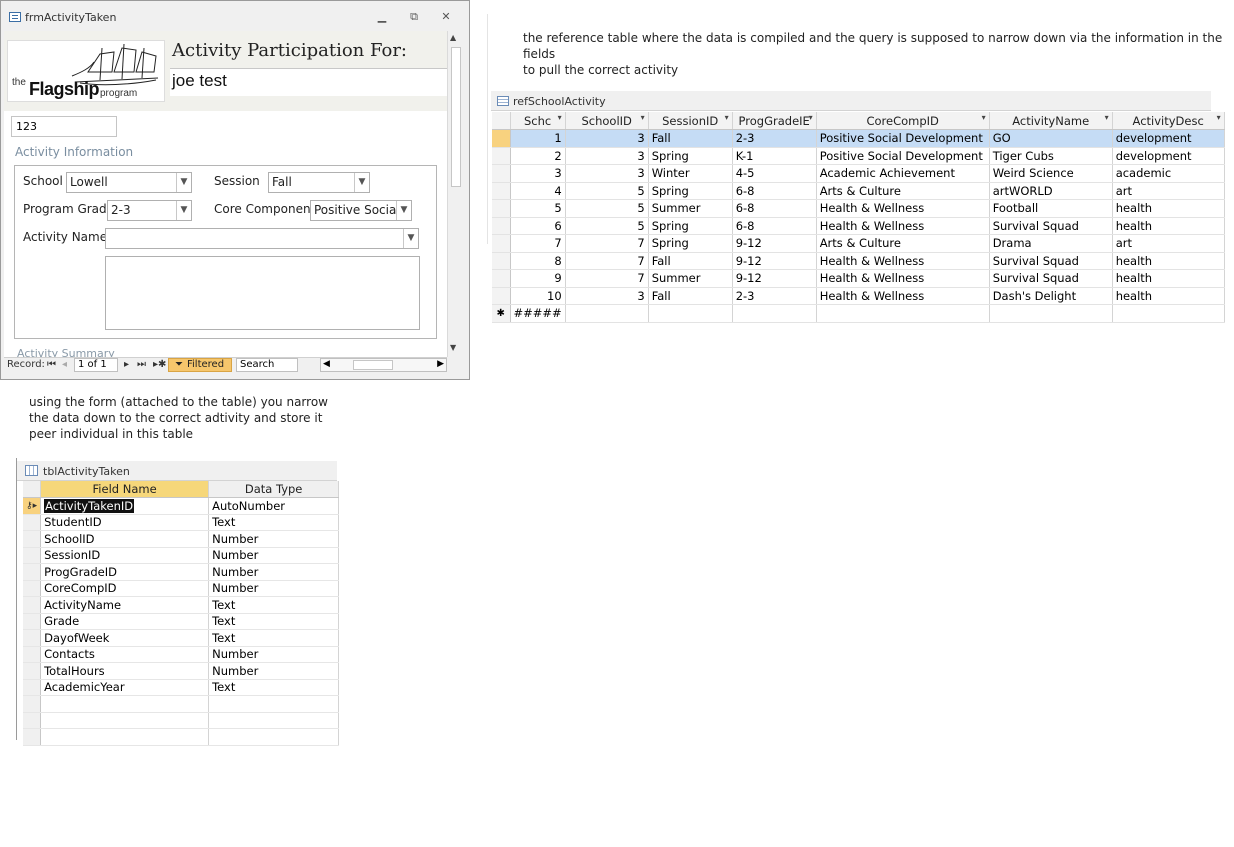 The width and height of the screenshot is (1234, 847). I want to click on table-cell: art, so click(1168, 191).